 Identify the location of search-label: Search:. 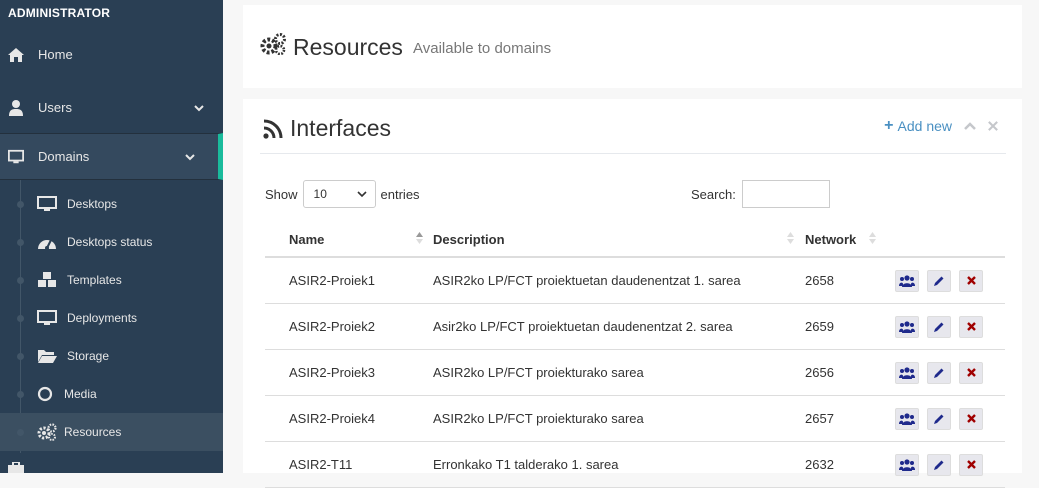
(713, 194).